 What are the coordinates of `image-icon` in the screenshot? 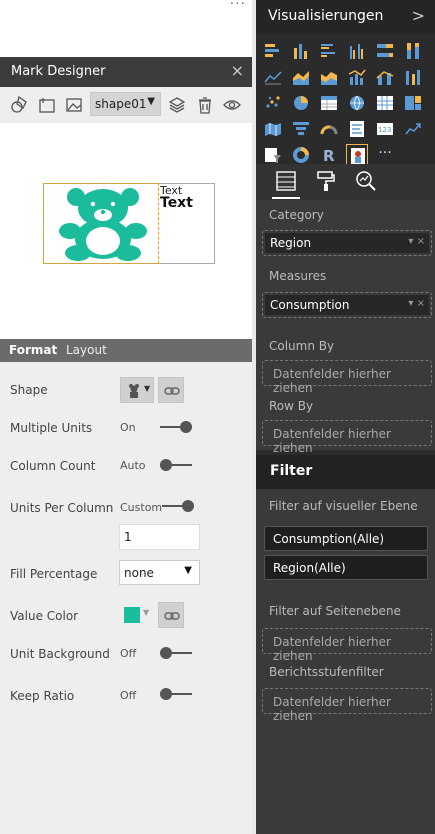 It's located at (74, 105).